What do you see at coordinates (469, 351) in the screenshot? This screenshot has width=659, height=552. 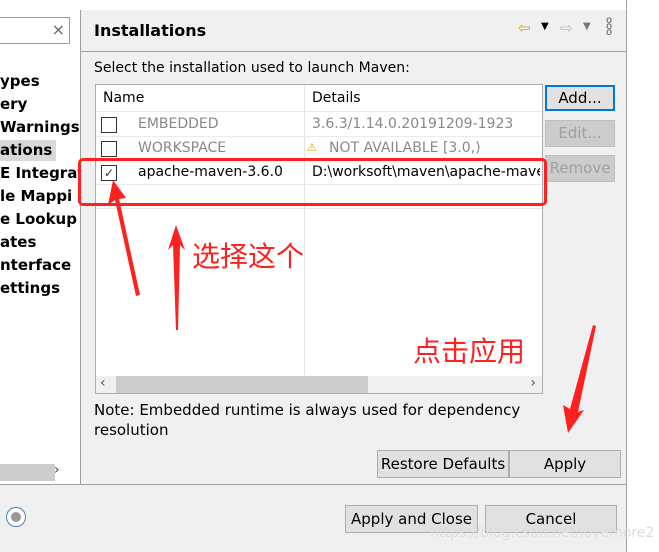 I see `annotation-click-apply: 点击应用` at bounding box center [469, 351].